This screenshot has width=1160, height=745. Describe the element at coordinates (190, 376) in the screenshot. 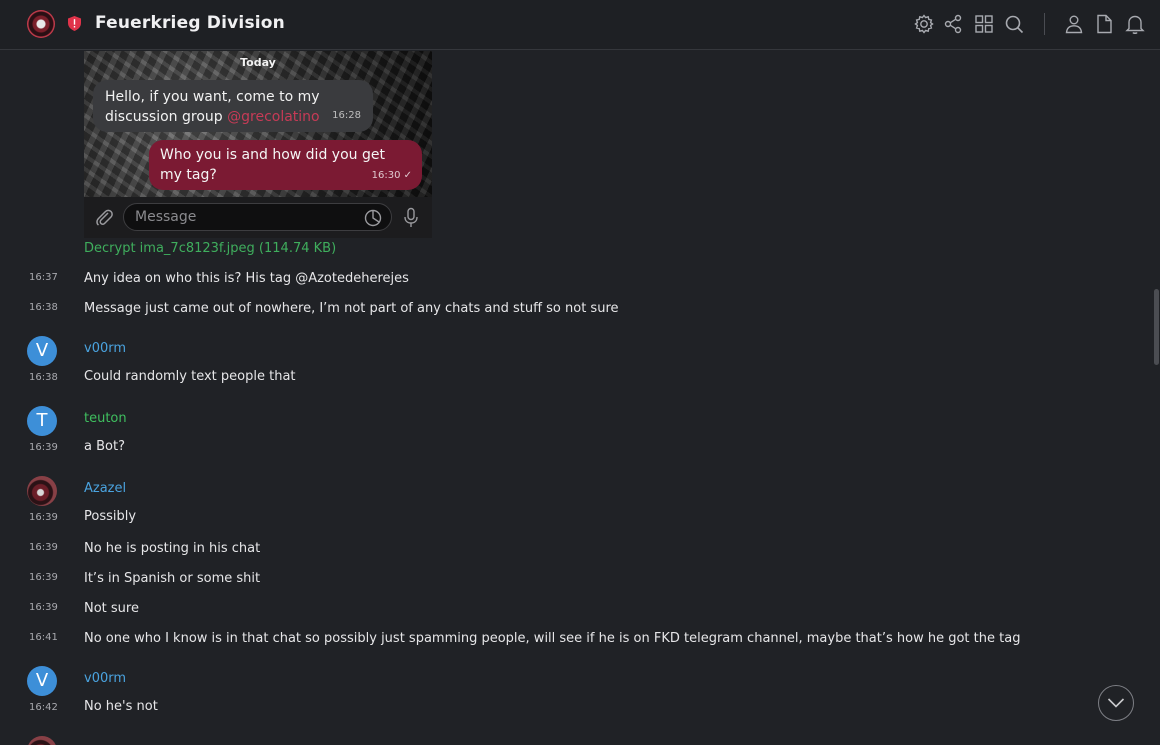

I see `message-text: Could randomly text people that` at that location.